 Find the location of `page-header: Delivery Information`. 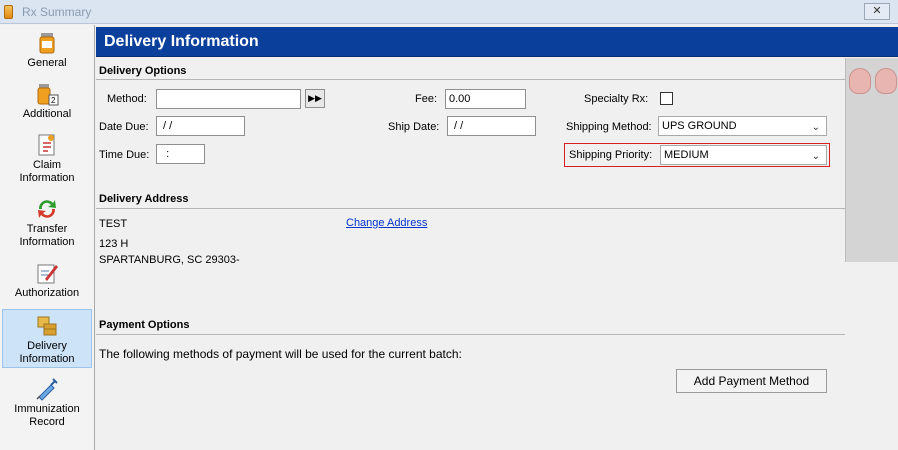

page-header: Delivery Information is located at coordinates (497, 42).